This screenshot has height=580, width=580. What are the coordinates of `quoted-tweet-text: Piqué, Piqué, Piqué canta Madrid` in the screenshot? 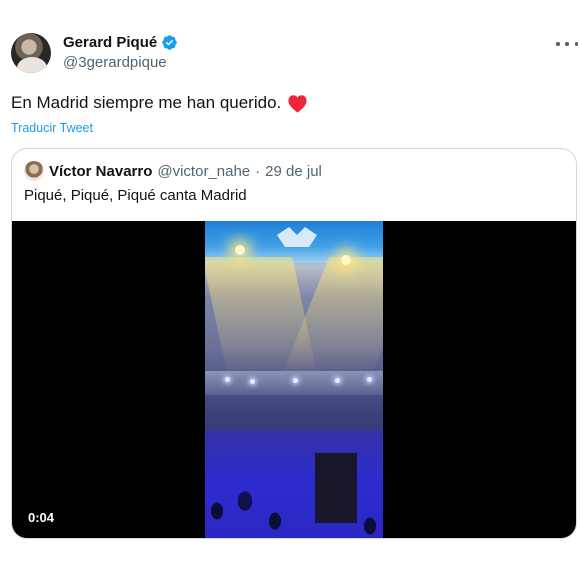 It's located at (135, 195).